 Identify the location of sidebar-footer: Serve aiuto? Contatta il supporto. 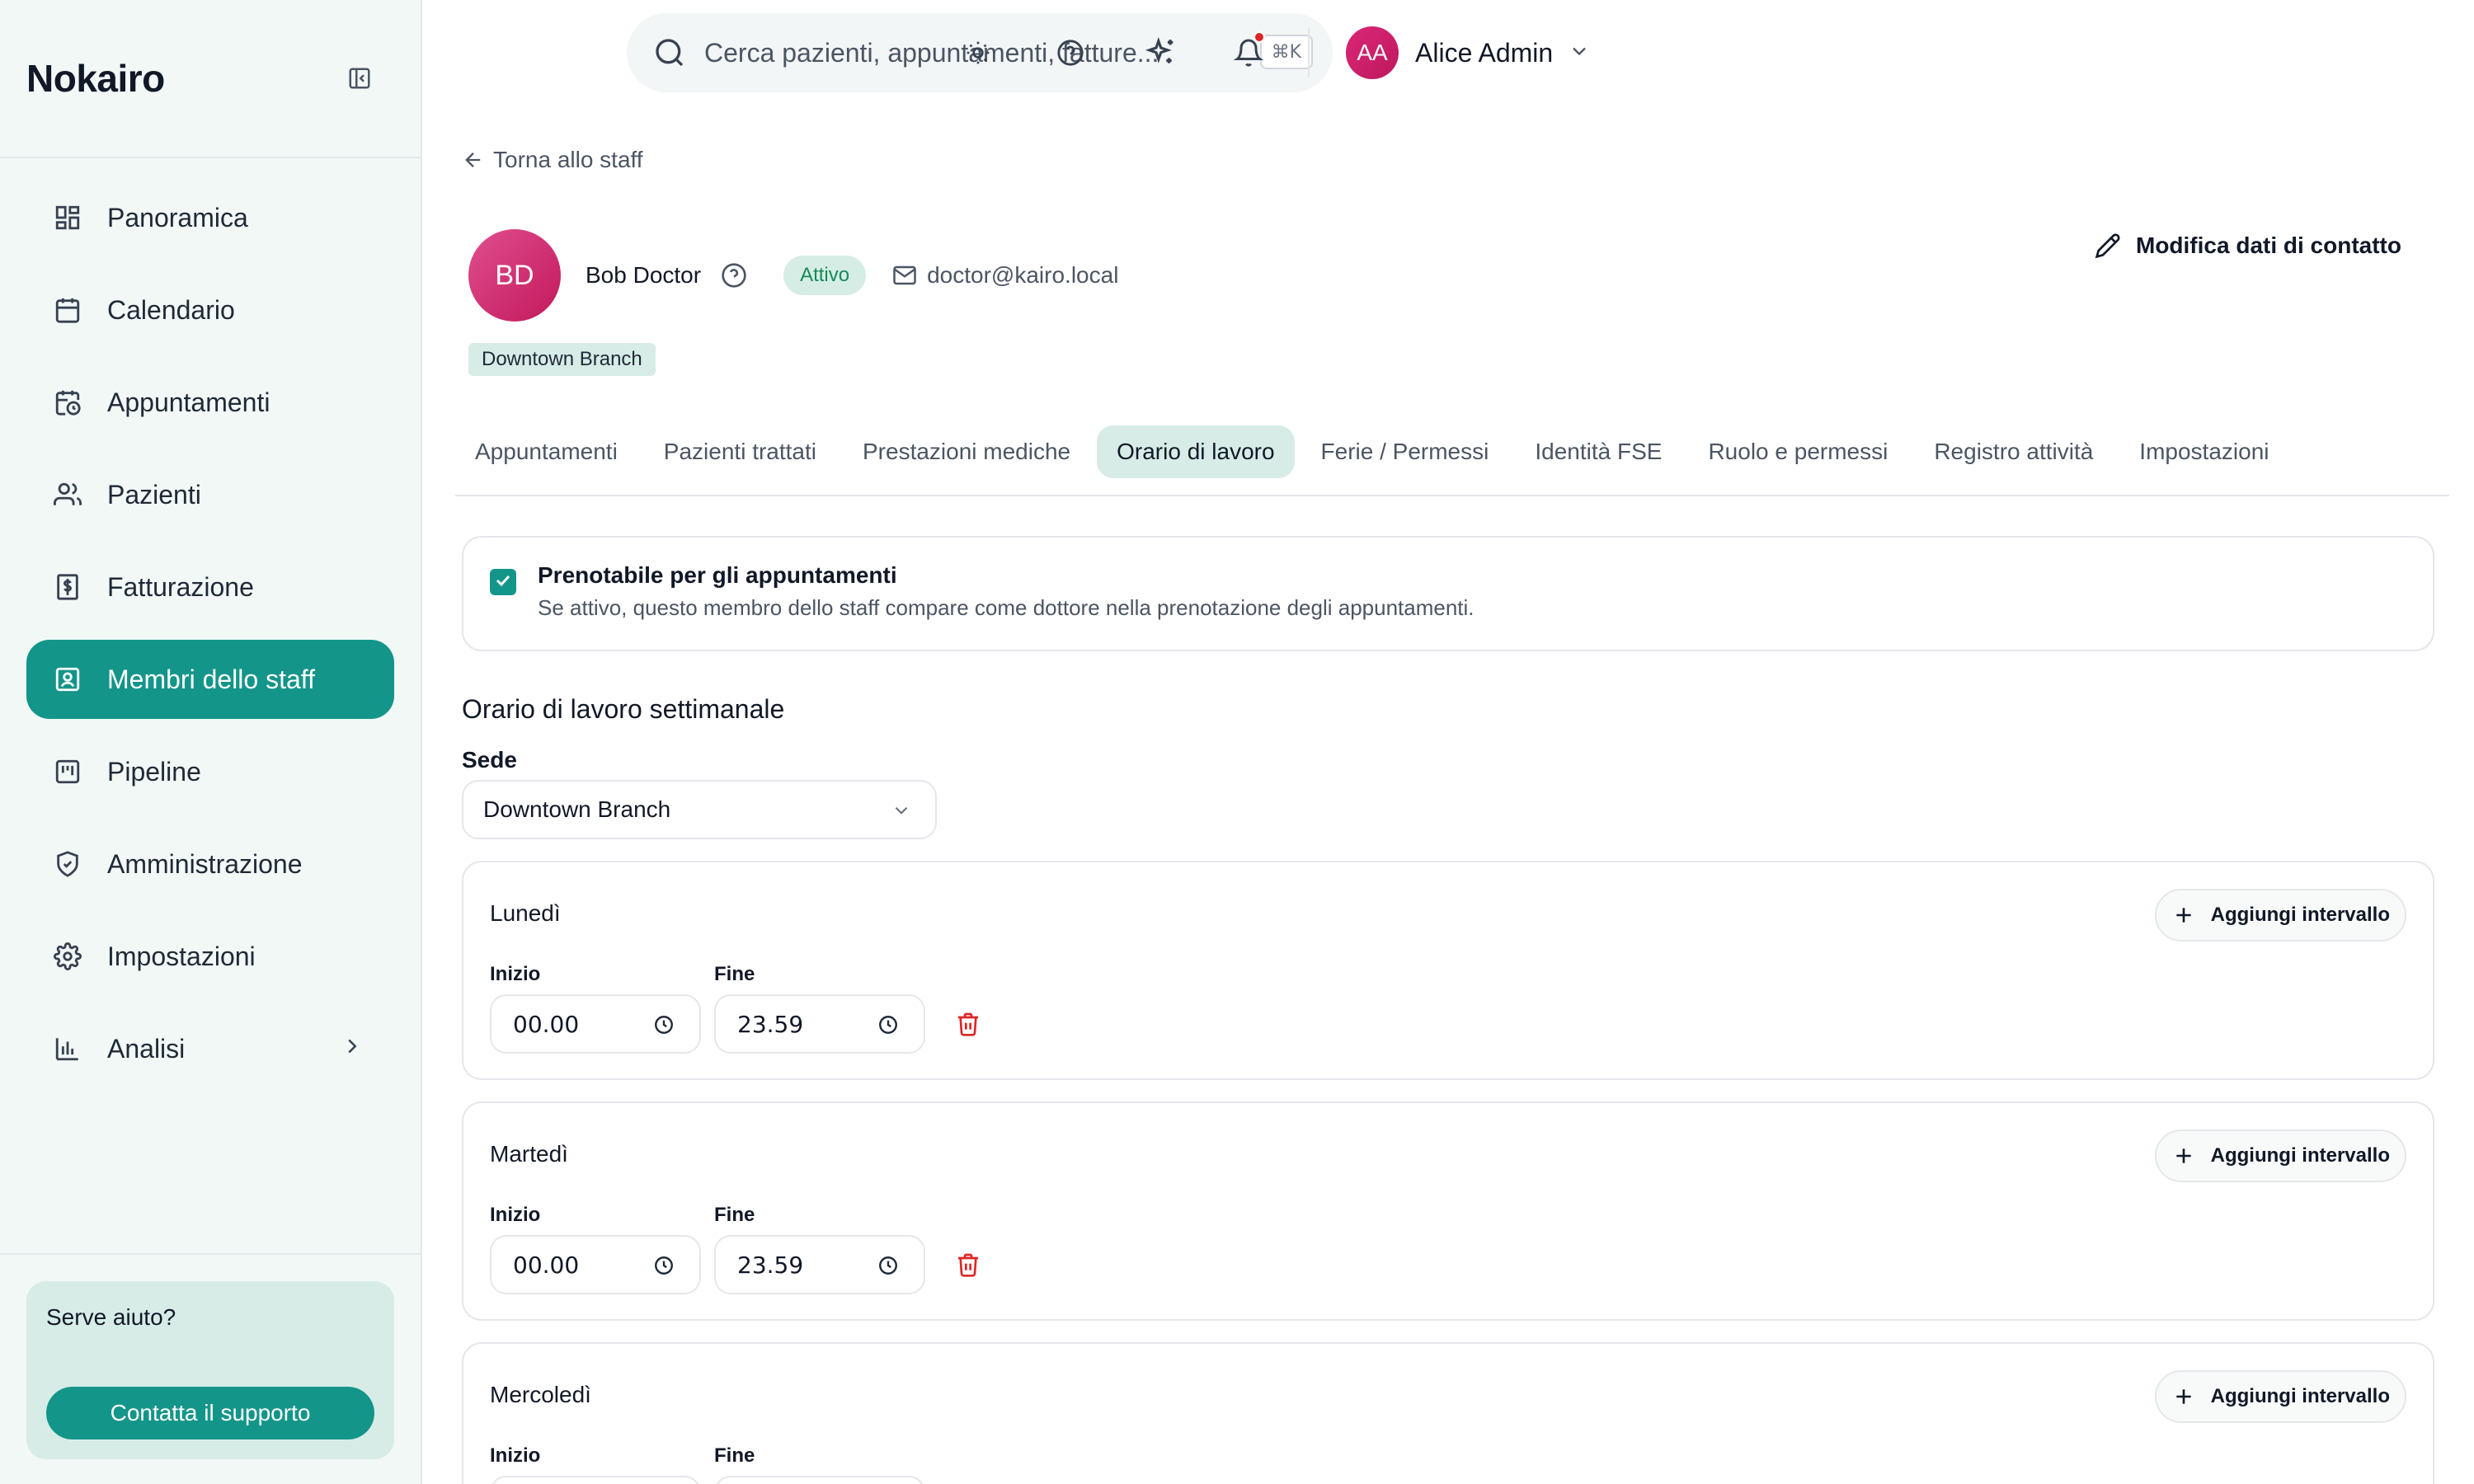
(210, 1368).